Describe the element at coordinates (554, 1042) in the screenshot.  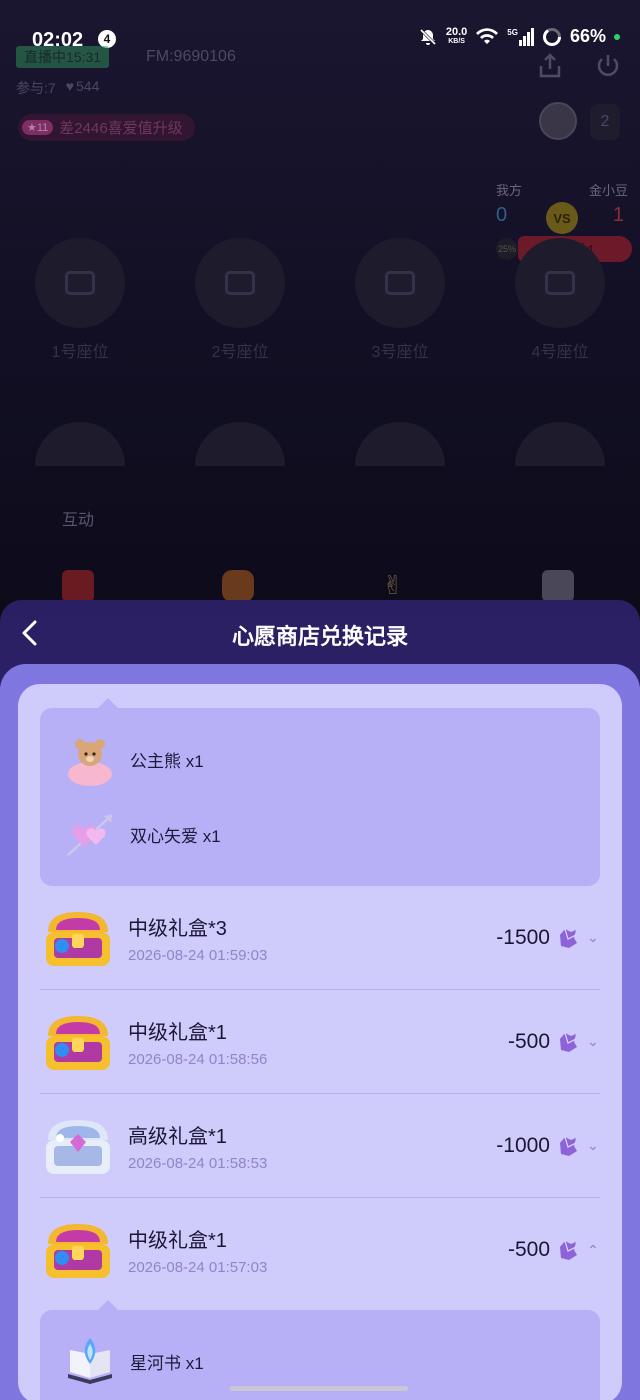
I see `record-cost: -500 ⌄` at that location.